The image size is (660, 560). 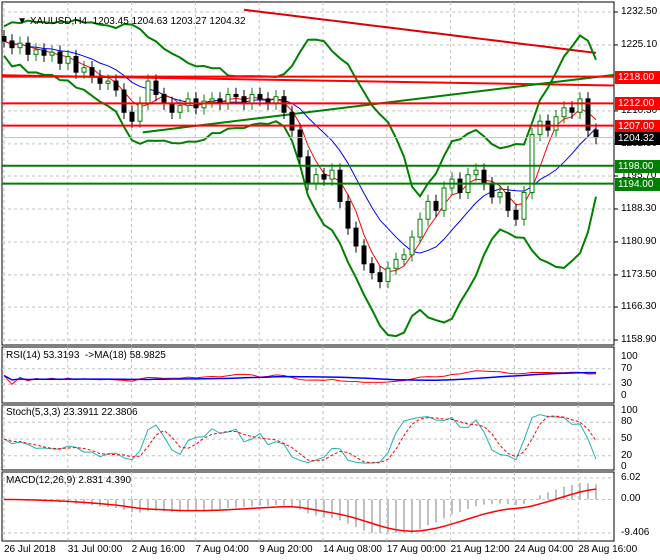 I want to click on x-tick-label: 17 Aug 00:00, so click(x=416, y=549).